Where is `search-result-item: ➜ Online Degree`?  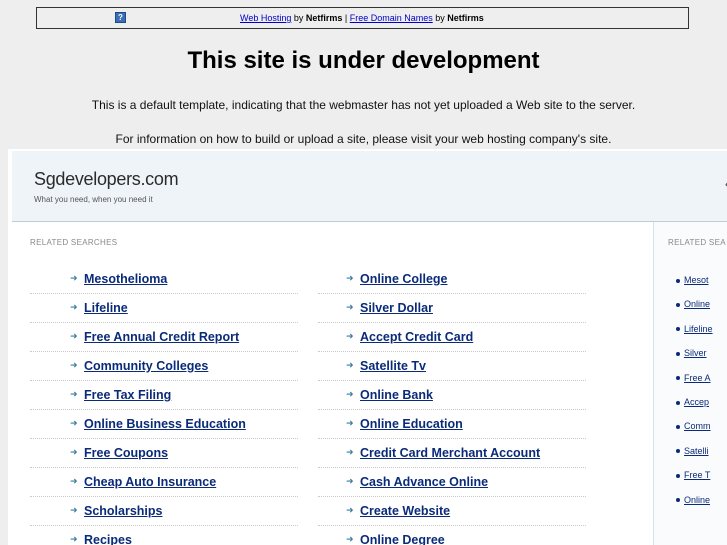 search-result-item: ➜ Online Degree is located at coordinates (452, 536).